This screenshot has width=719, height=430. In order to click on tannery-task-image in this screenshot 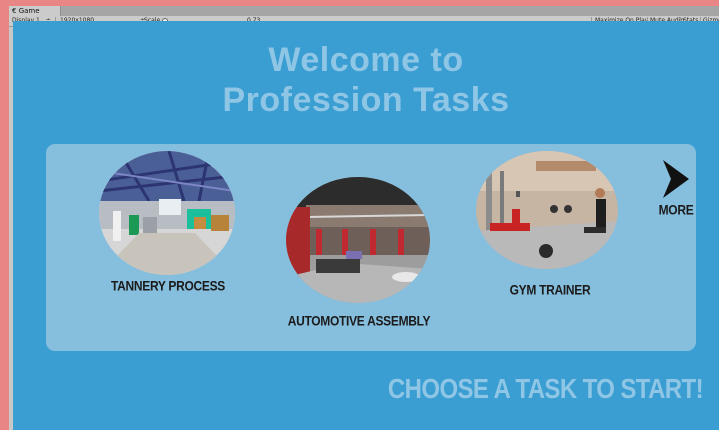, I will do `click(167, 213)`.